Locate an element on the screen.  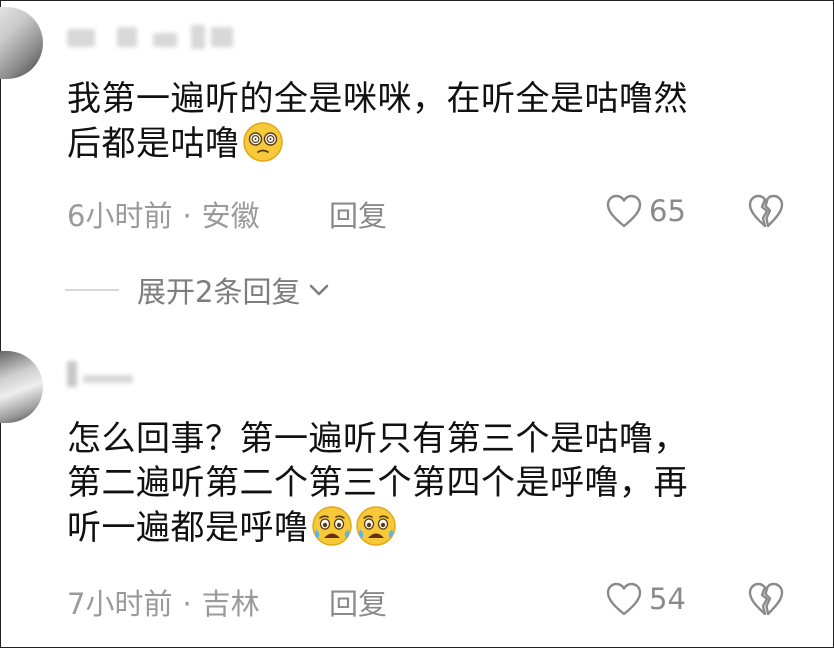
location: 安徽 is located at coordinates (230, 216).